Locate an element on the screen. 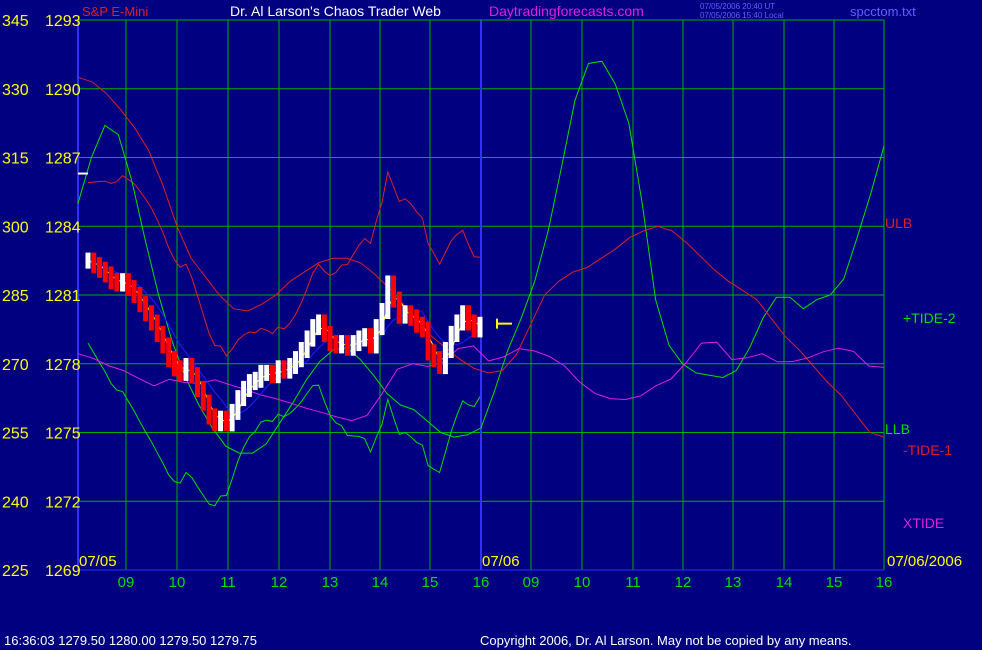 The width and height of the screenshot is (982, 650). price-axis-label: 1287 is located at coordinates (63, 159).